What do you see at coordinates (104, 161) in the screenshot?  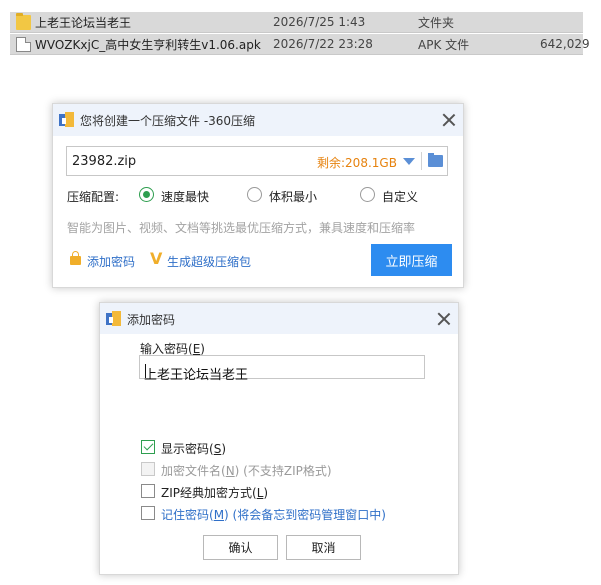 I see `archive-name-value: 23982.zip` at bounding box center [104, 161].